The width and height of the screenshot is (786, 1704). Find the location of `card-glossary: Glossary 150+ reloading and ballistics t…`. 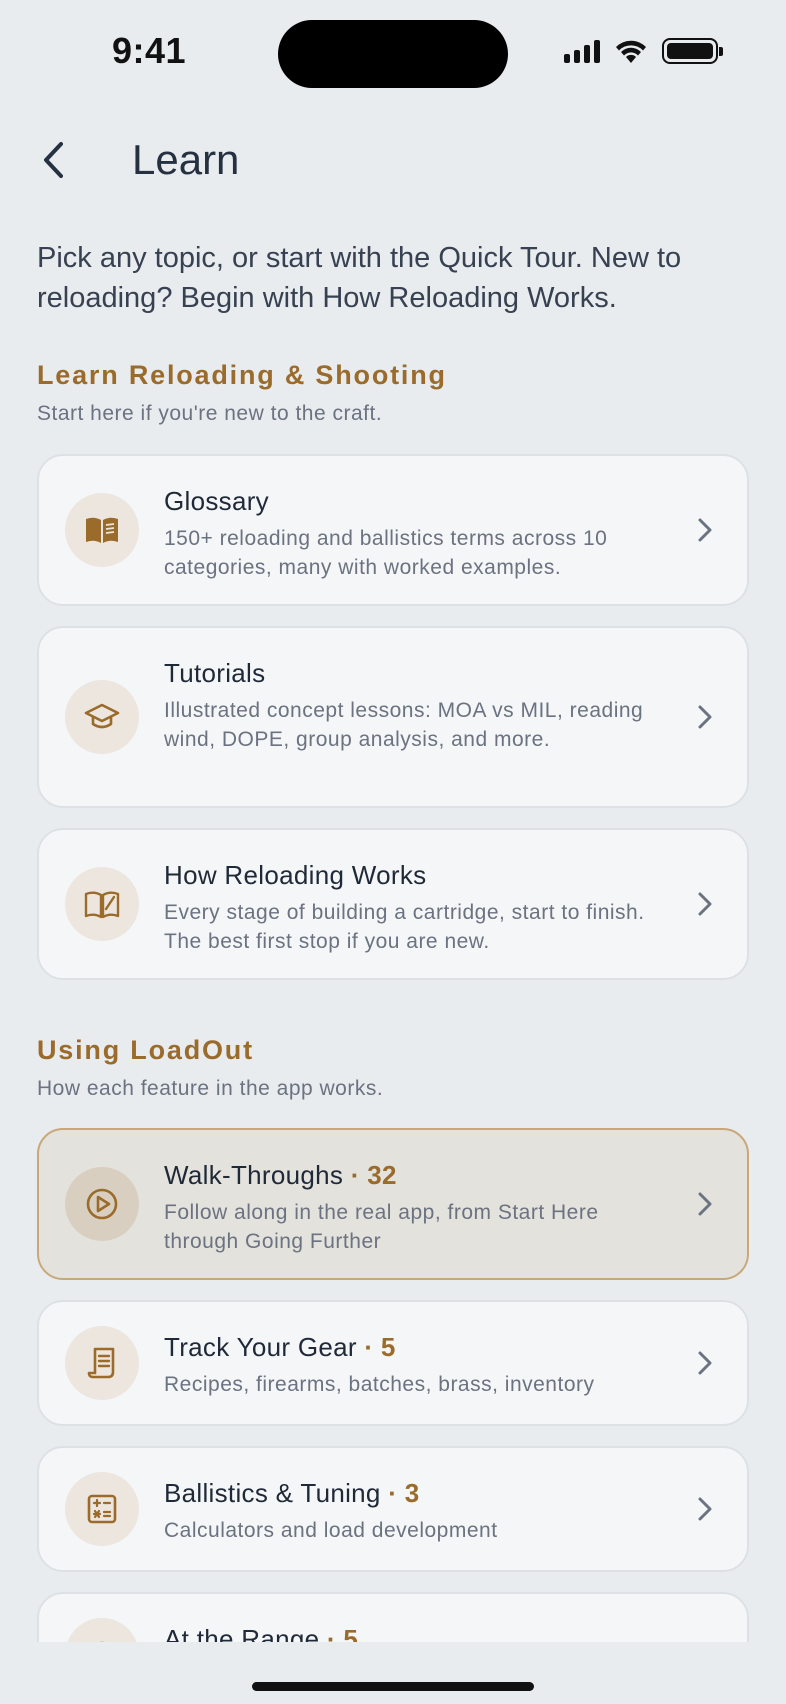

card-glossary: Glossary 150+ reloading and ballistics t… is located at coordinates (393, 530).